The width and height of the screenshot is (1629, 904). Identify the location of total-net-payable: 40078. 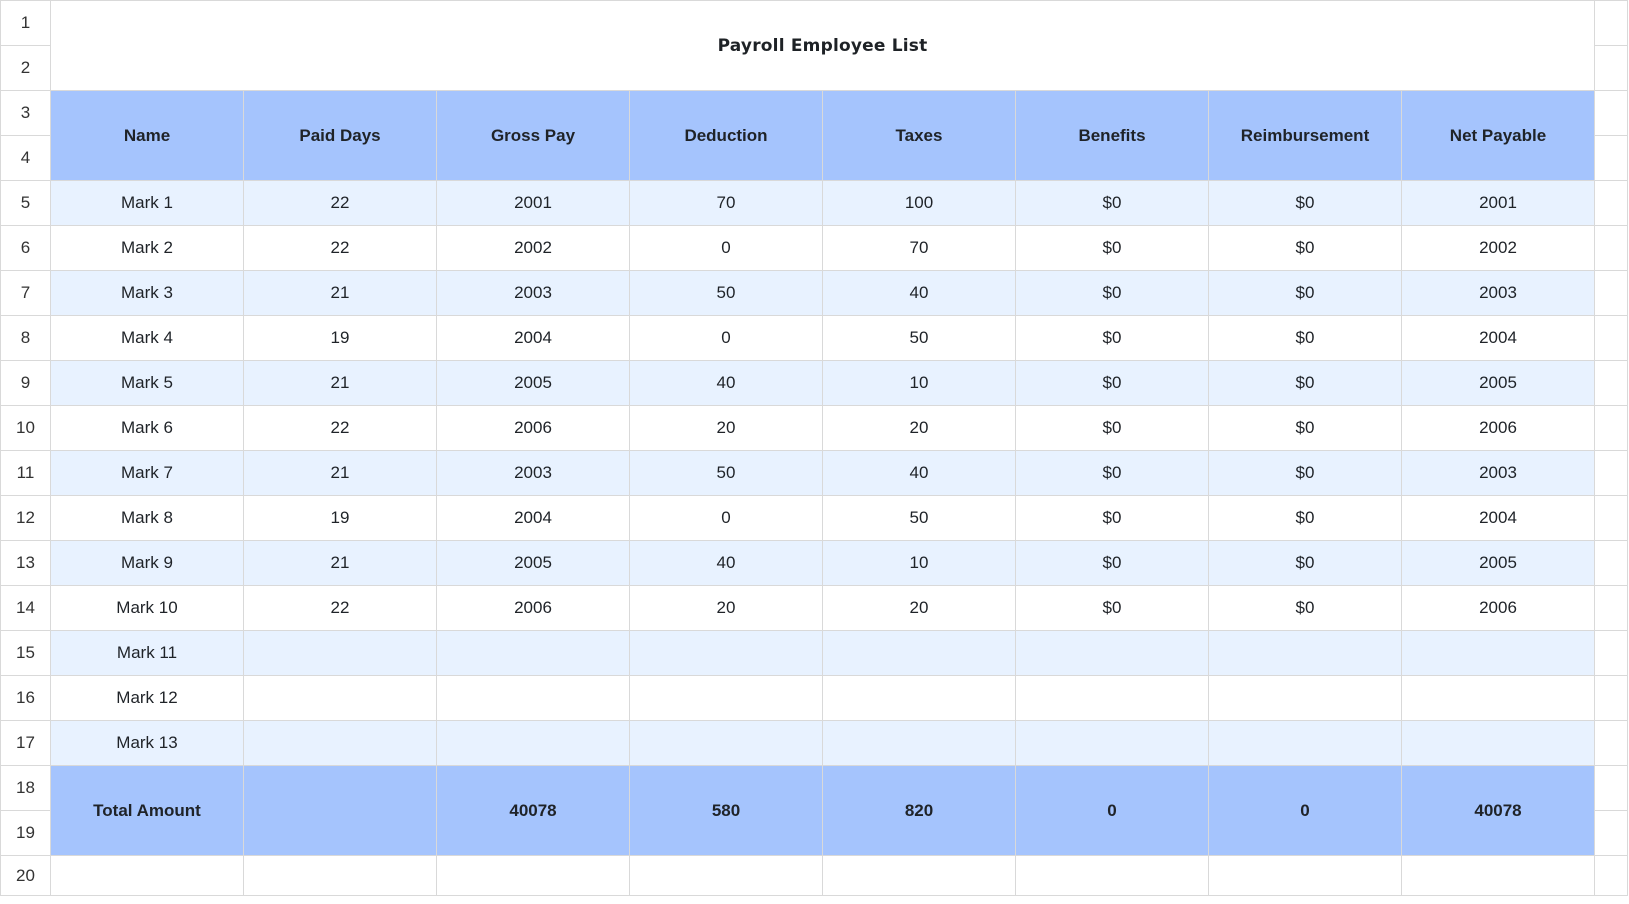
(1498, 810).